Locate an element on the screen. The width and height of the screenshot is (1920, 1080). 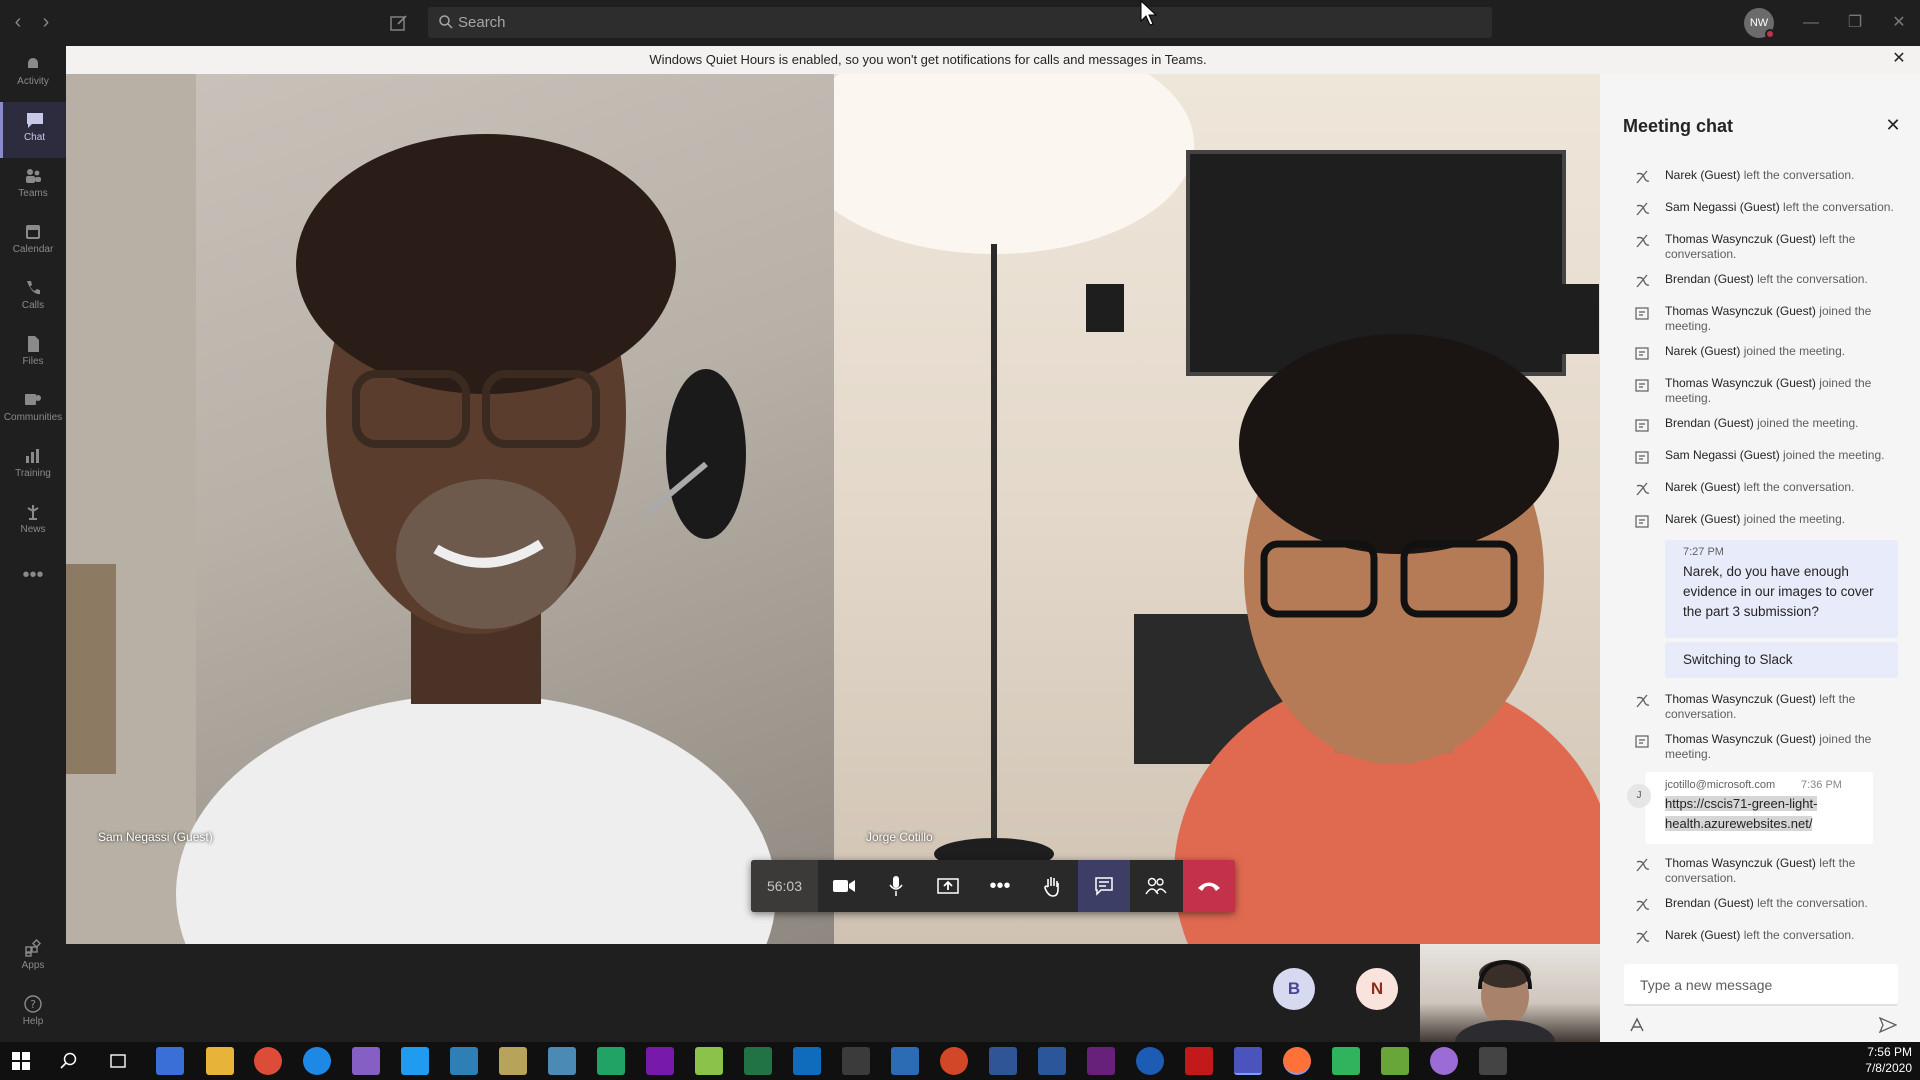
self-video-image is located at coordinates (1505, 1000).